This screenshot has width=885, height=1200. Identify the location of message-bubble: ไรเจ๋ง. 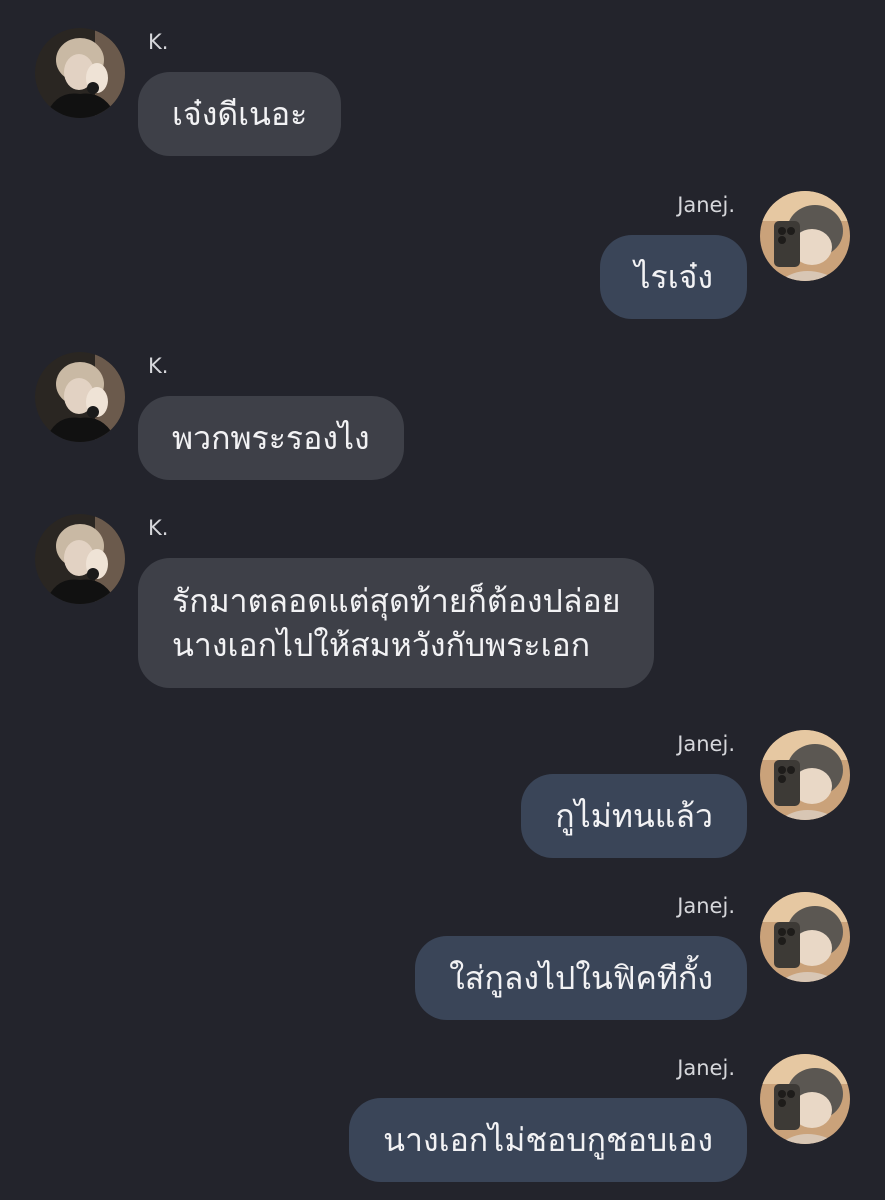
(673, 277).